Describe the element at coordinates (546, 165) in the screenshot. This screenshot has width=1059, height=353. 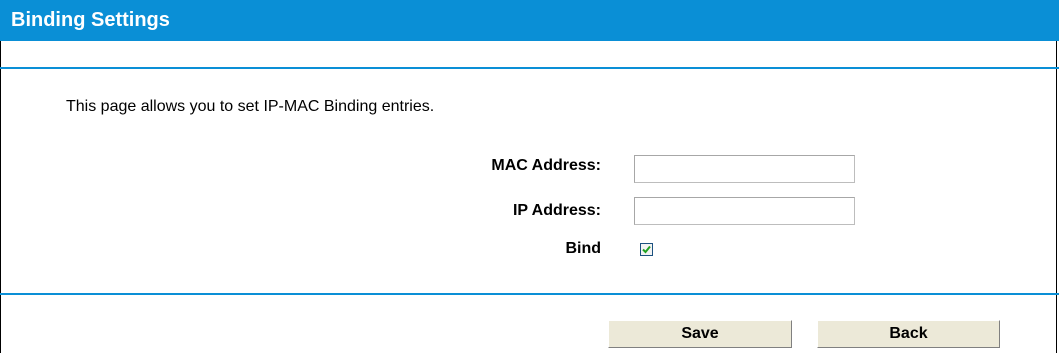
I see `mac-address-label: MAC Address:` at that location.